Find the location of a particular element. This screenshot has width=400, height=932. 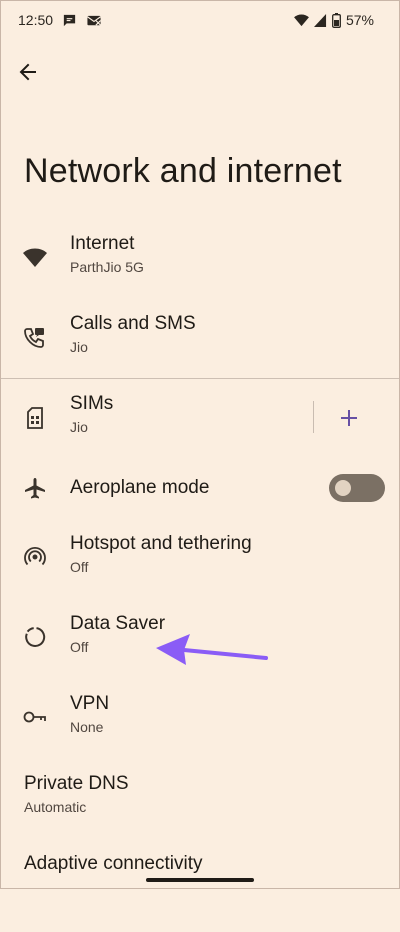

plus-icon is located at coordinates (349, 418).